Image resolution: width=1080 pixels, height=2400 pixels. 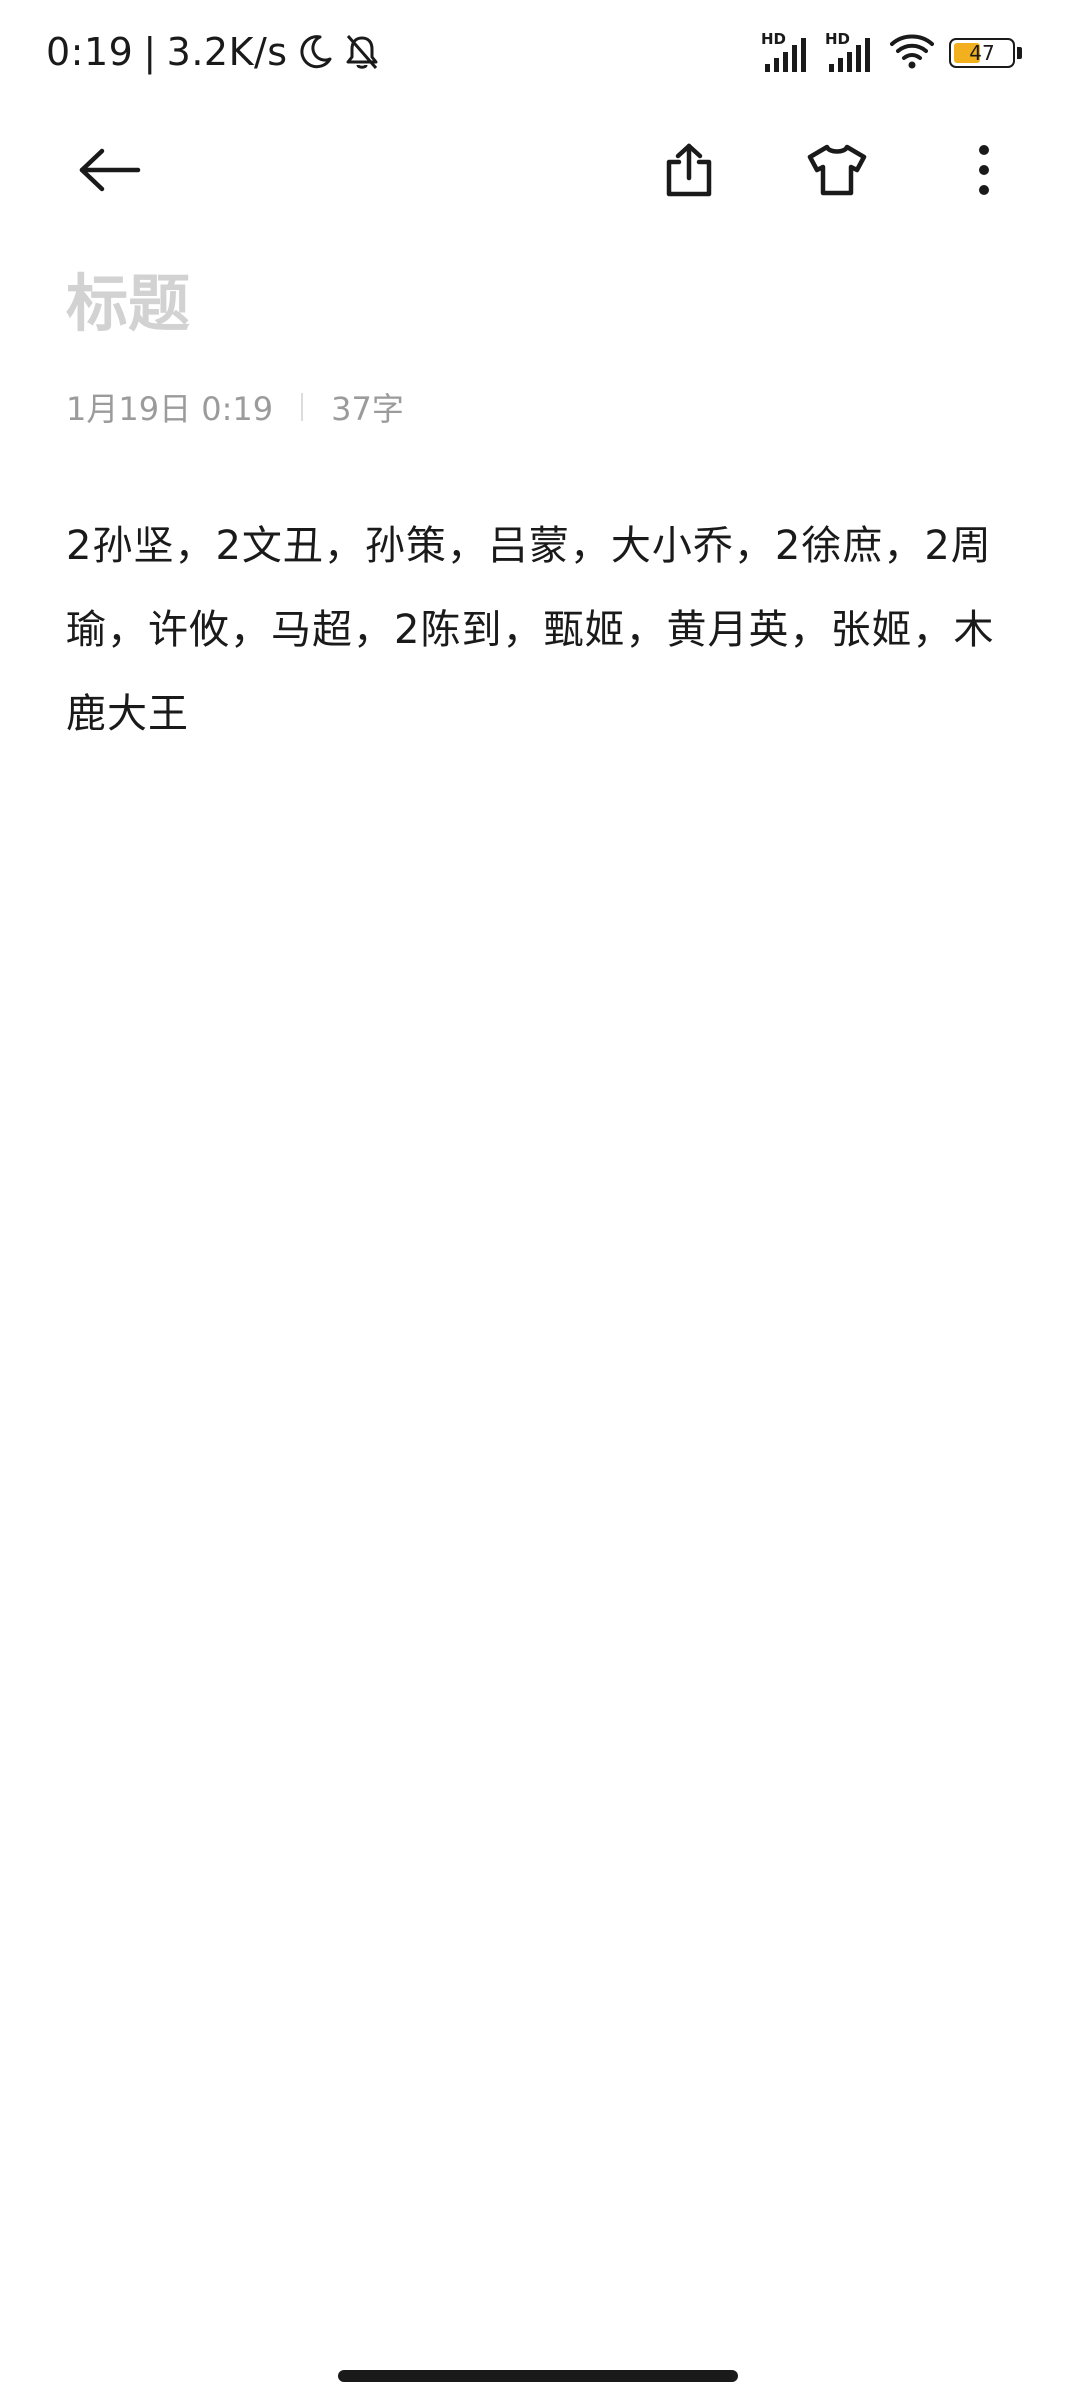 I want to click on more-options-button, so click(x=984, y=172).